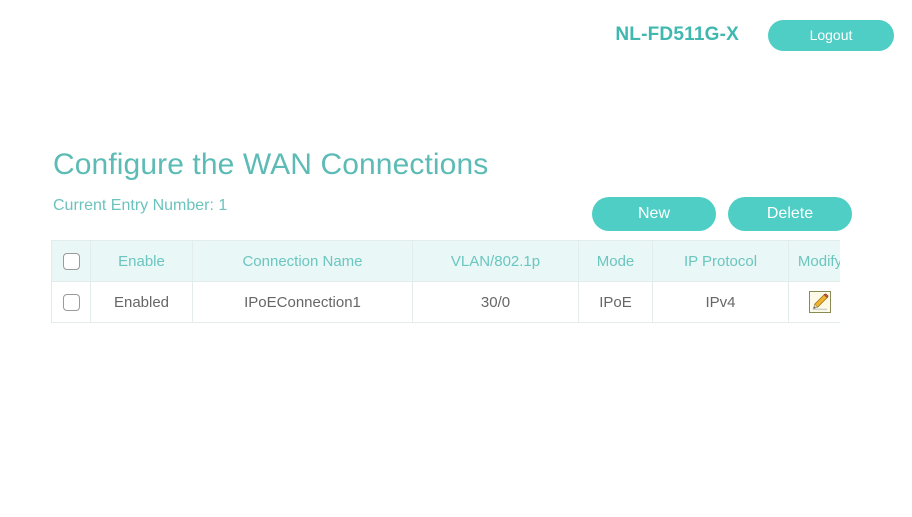  Describe the element at coordinates (677, 34) in the screenshot. I see `device-model-label: NL-FD511G-X` at that location.